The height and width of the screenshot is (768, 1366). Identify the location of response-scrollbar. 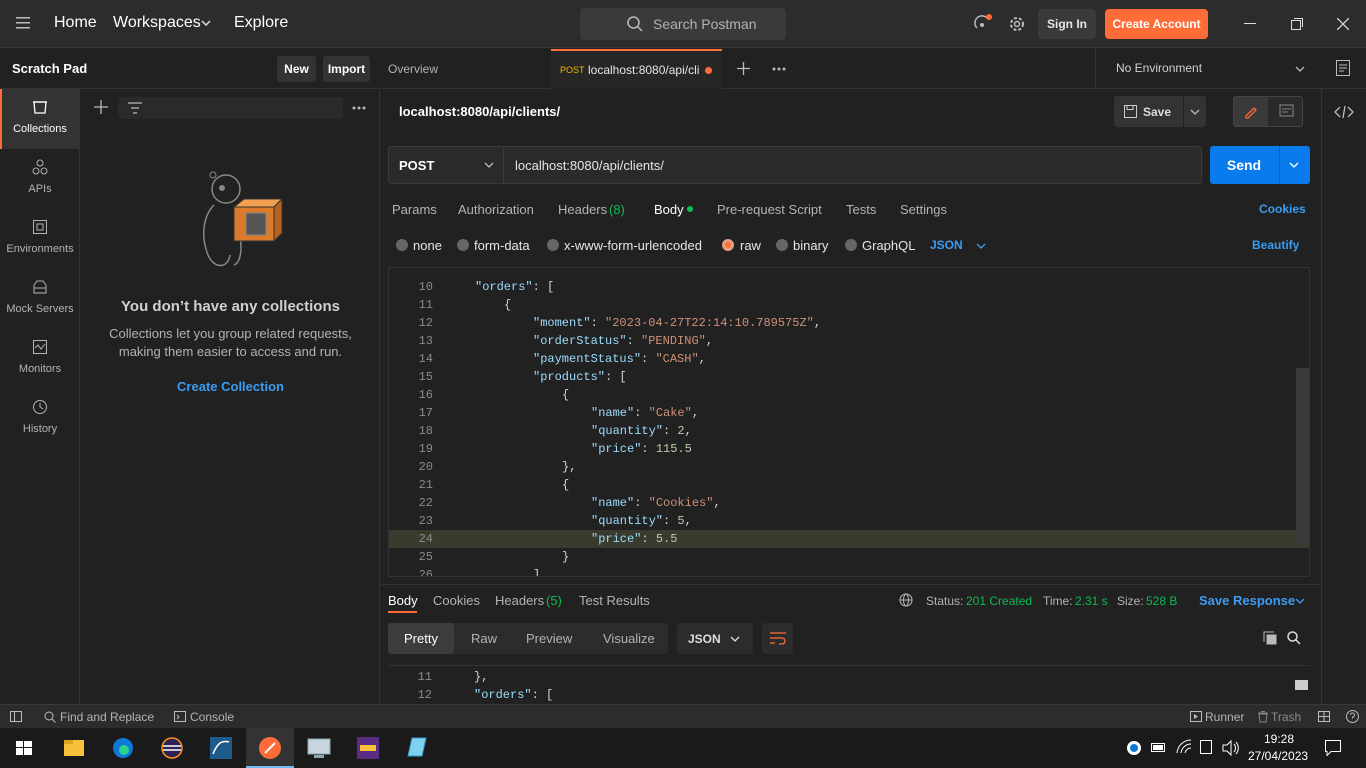
(1301, 685).